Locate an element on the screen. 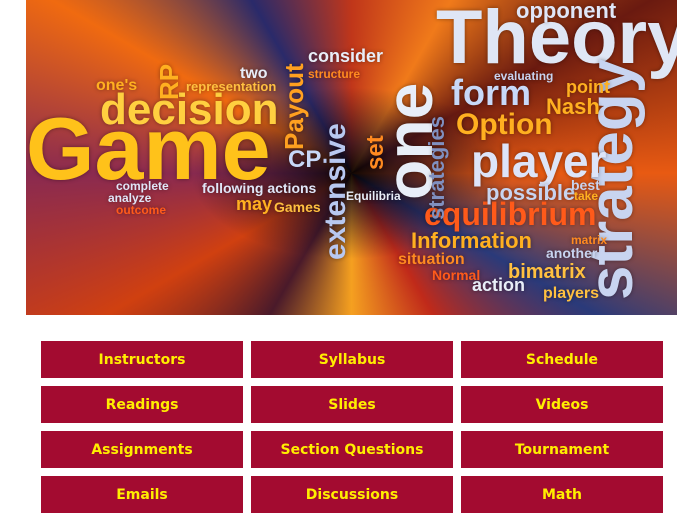  word: strategies is located at coordinates (436, 168).